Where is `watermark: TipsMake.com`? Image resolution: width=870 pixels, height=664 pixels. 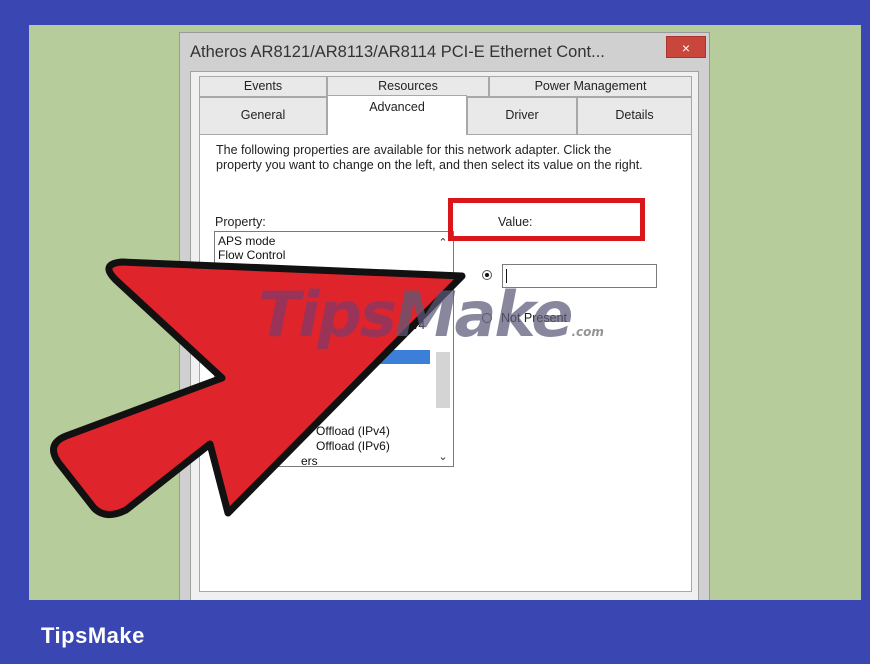 watermark: TipsMake.com is located at coordinates (431, 314).